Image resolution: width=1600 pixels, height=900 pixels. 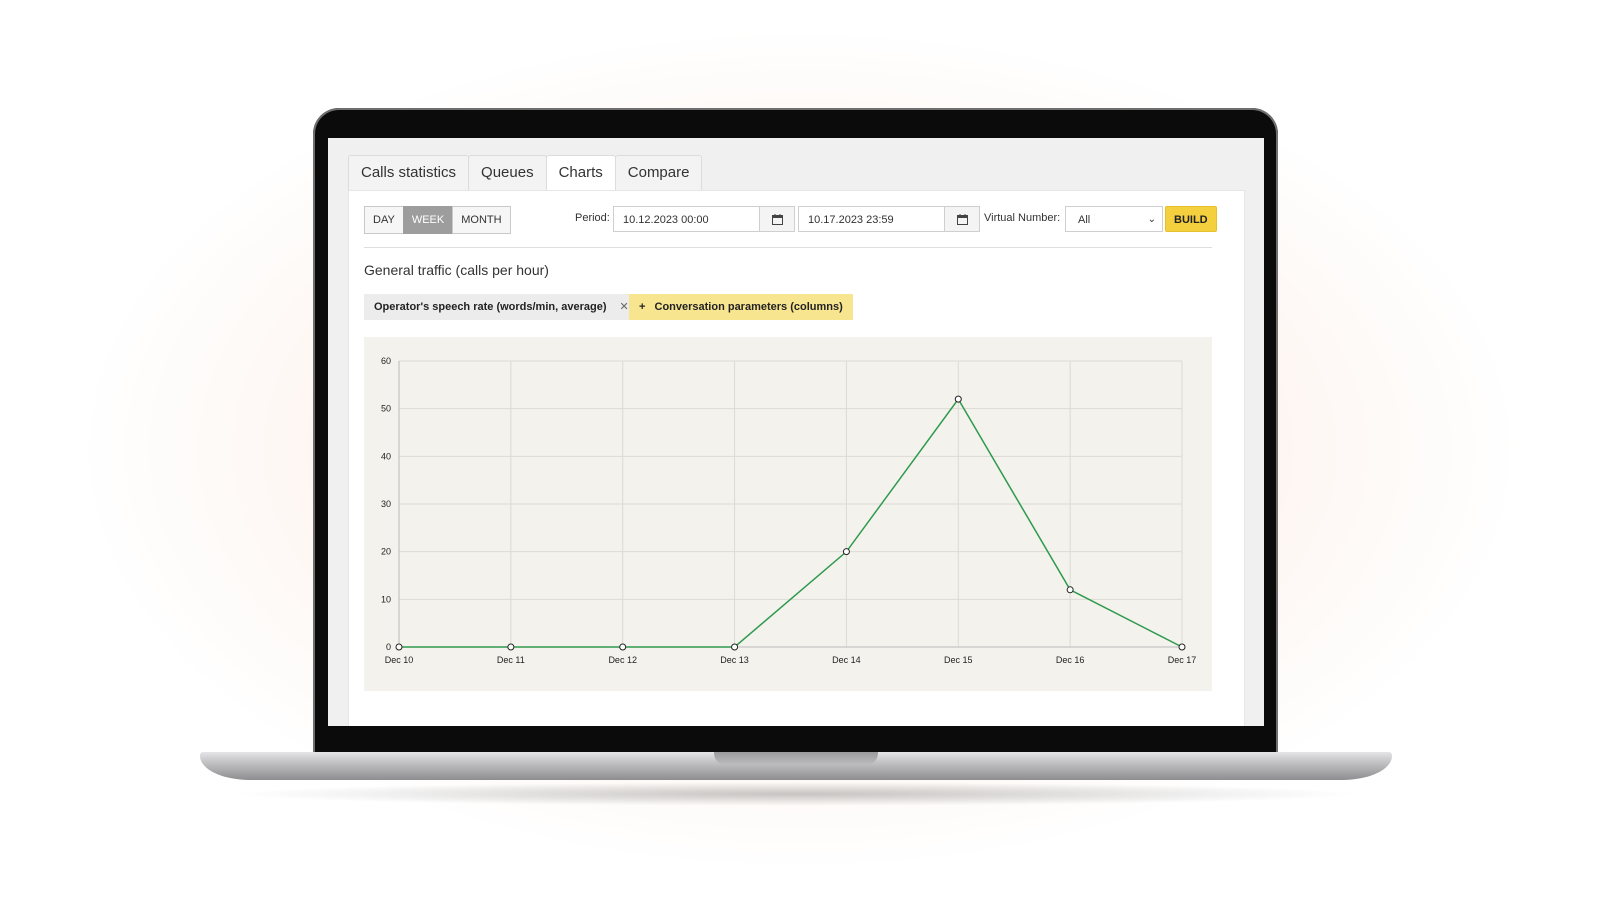 What do you see at coordinates (428, 220) in the screenshot?
I see `week-button: WEEK` at bounding box center [428, 220].